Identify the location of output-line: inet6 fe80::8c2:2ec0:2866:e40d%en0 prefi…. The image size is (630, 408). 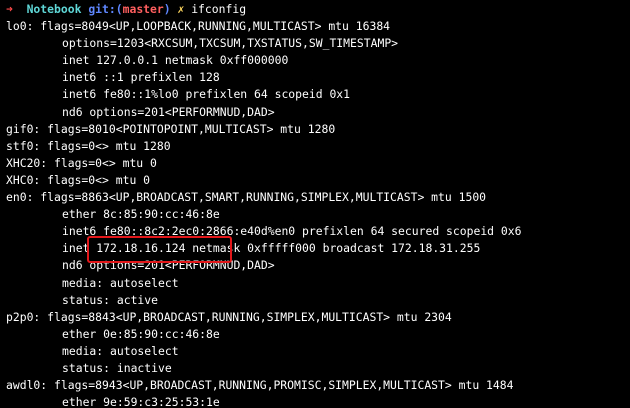
(292, 231).